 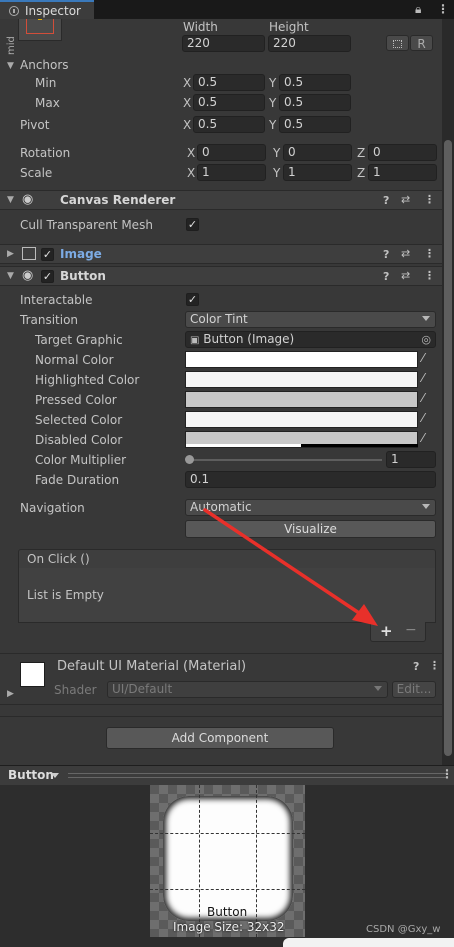 What do you see at coordinates (309, 43) in the screenshot?
I see `height-field: 220` at bounding box center [309, 43].